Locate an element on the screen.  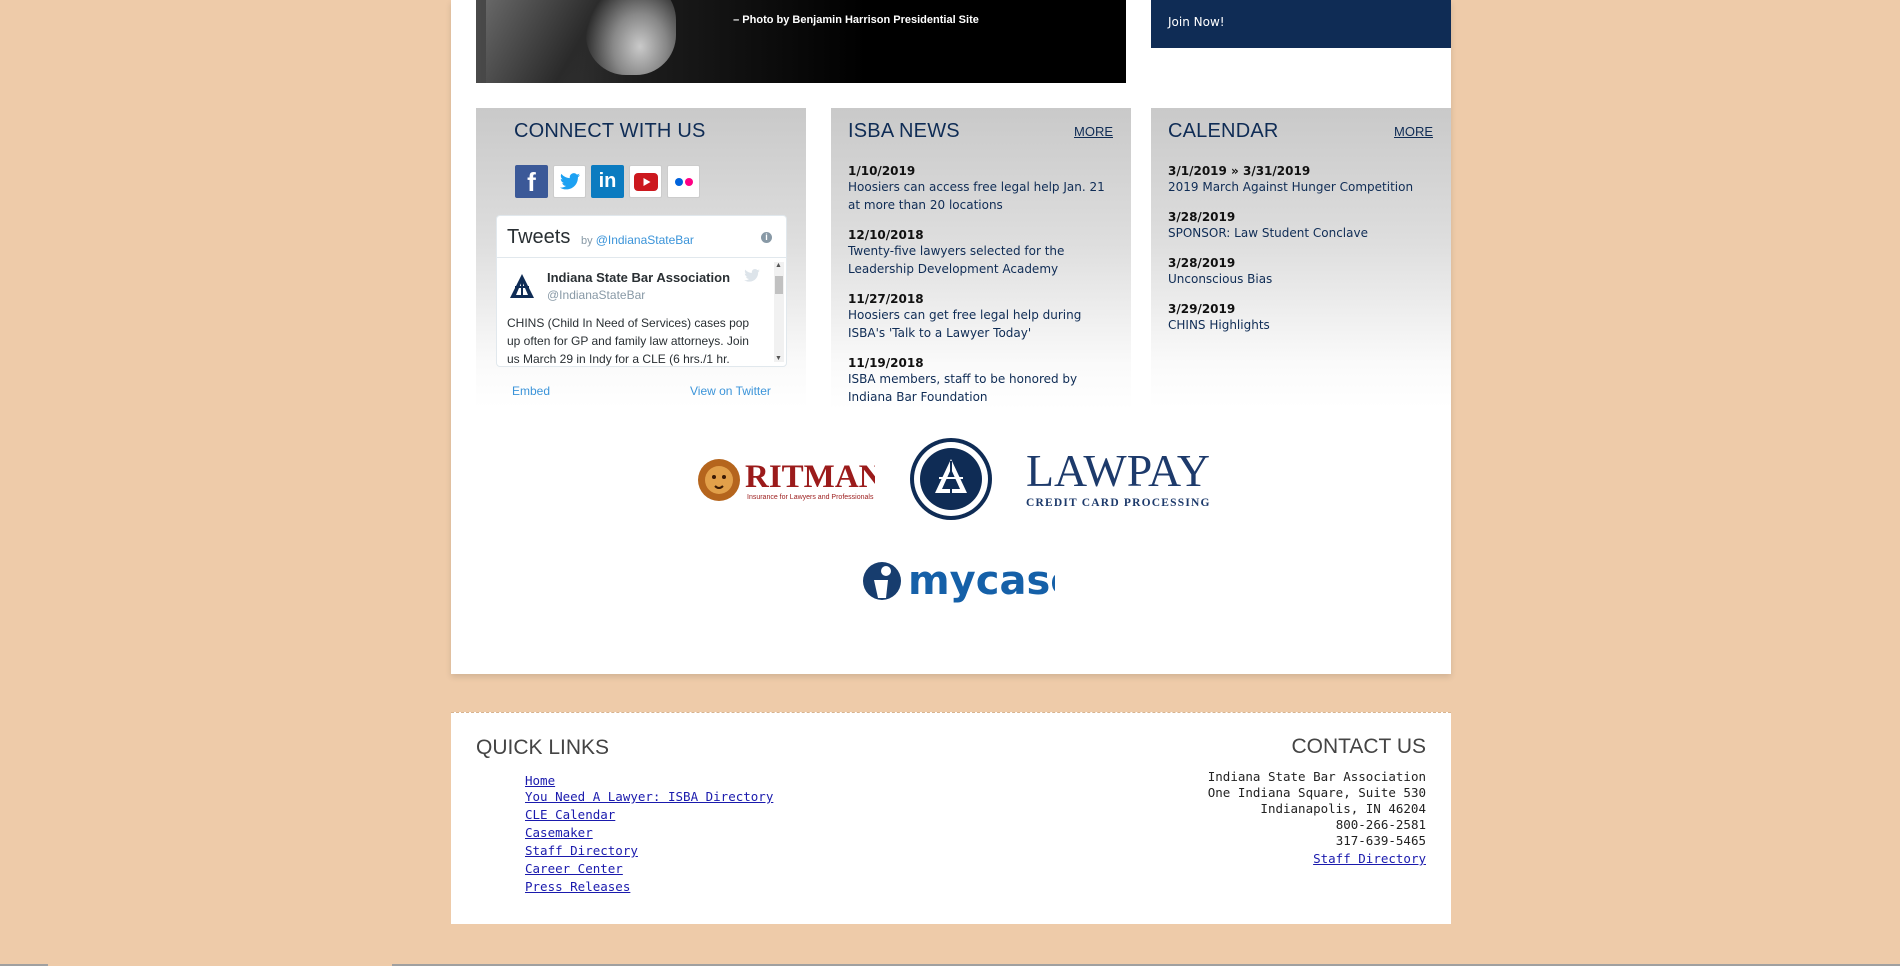
list-item: 3/29/2019 CHINS Highlights is located at coordinates (1303, 318).